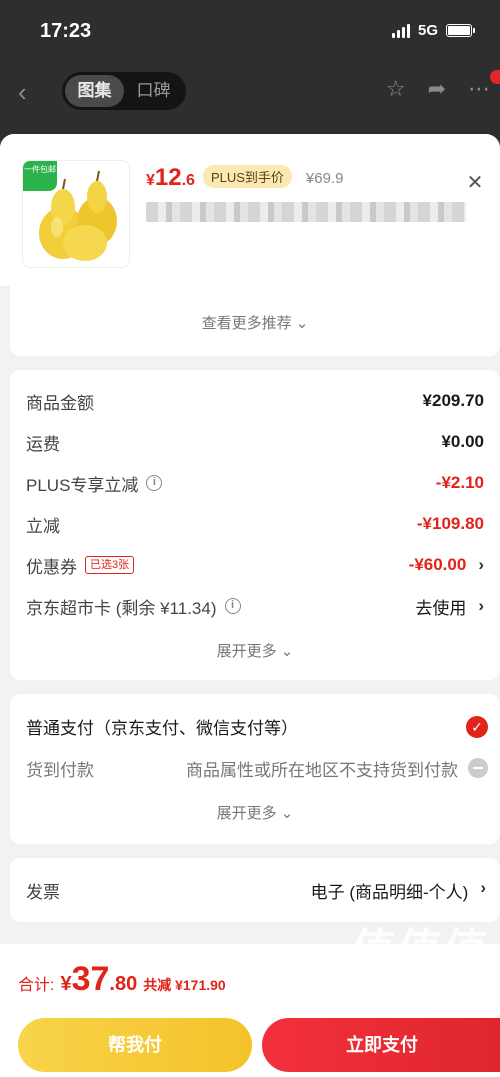  Describe the element at coordinates (250, 31) in the screenshot. I see `status-bar: 17:23 5G` at that location.